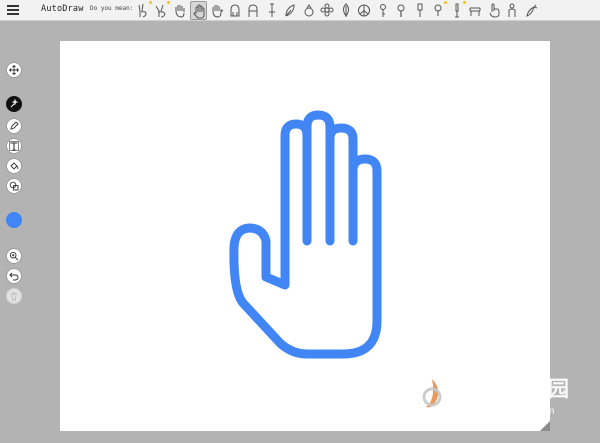 The image size is (600, 443). What do you see at coordinates (62, 9) in the screenshot?
I see `app-title: AutoDraw` at bounding box center [62, 9].